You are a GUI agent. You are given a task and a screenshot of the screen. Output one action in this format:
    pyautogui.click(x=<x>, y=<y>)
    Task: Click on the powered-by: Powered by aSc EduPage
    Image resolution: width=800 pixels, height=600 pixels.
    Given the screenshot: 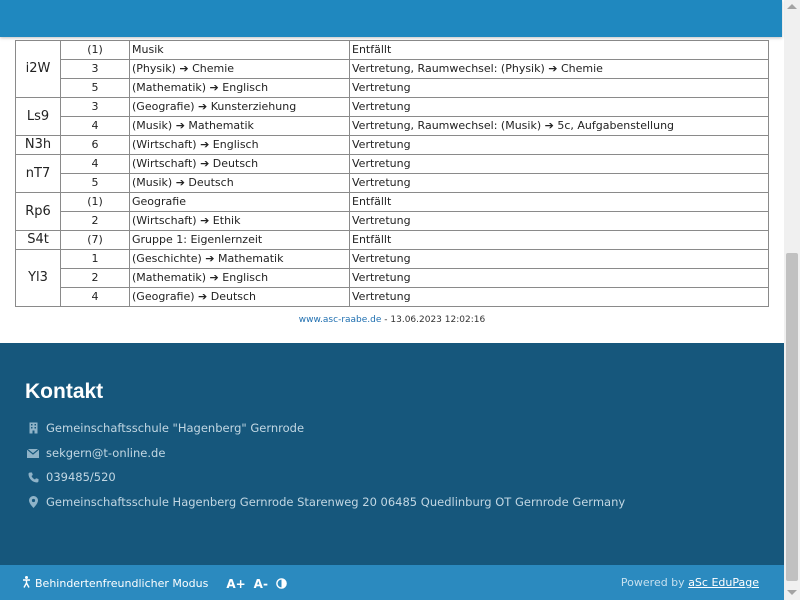 What is the action you would take?
    pyautogui.click(x=690, y=582)
    